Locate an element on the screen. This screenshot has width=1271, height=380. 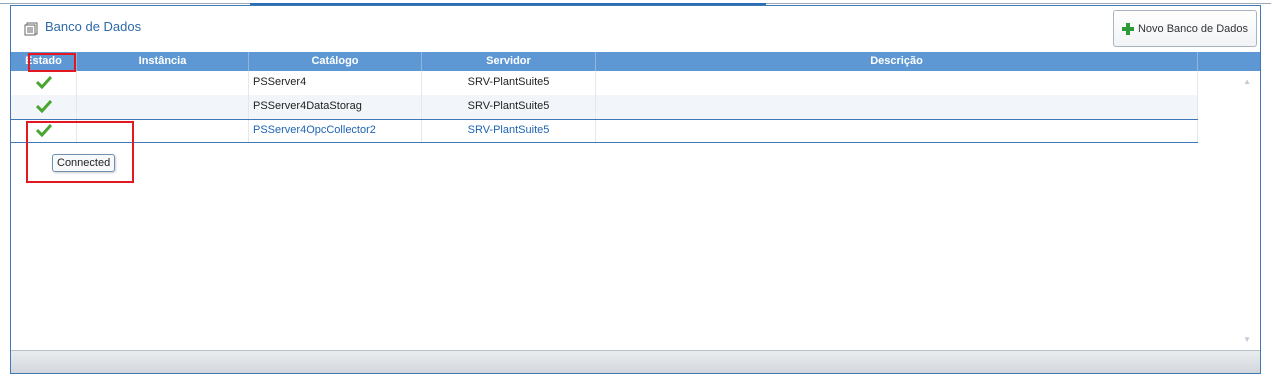
table-row: PSServer4 SRV-PlantSuite5 is located at coordinates (604, 83).